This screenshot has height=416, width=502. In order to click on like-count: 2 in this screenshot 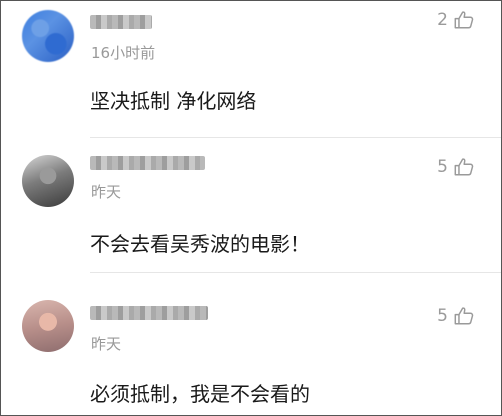, I will do `click(442, 20)`.